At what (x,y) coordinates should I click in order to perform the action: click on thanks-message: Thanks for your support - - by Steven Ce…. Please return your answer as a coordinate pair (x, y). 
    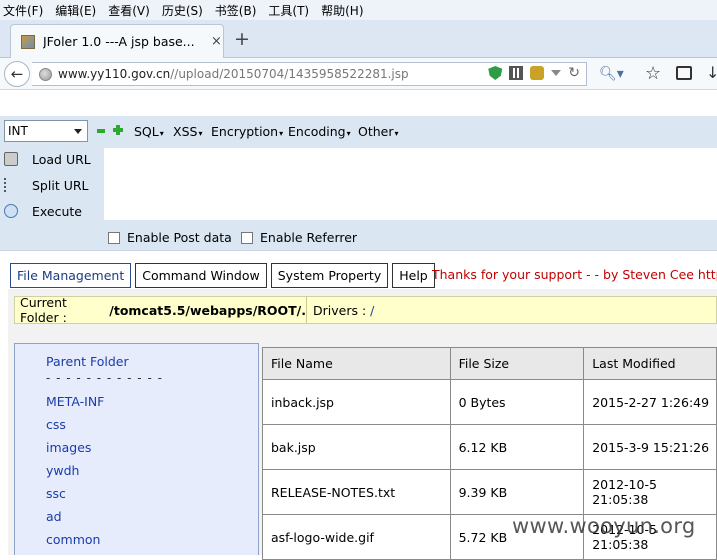
    Looking at the image, I should click on (574, 274).